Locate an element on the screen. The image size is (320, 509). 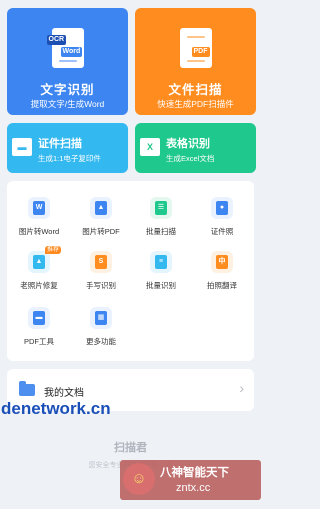
scan-doc-icon: PDF is located at coordinates (195, 48).